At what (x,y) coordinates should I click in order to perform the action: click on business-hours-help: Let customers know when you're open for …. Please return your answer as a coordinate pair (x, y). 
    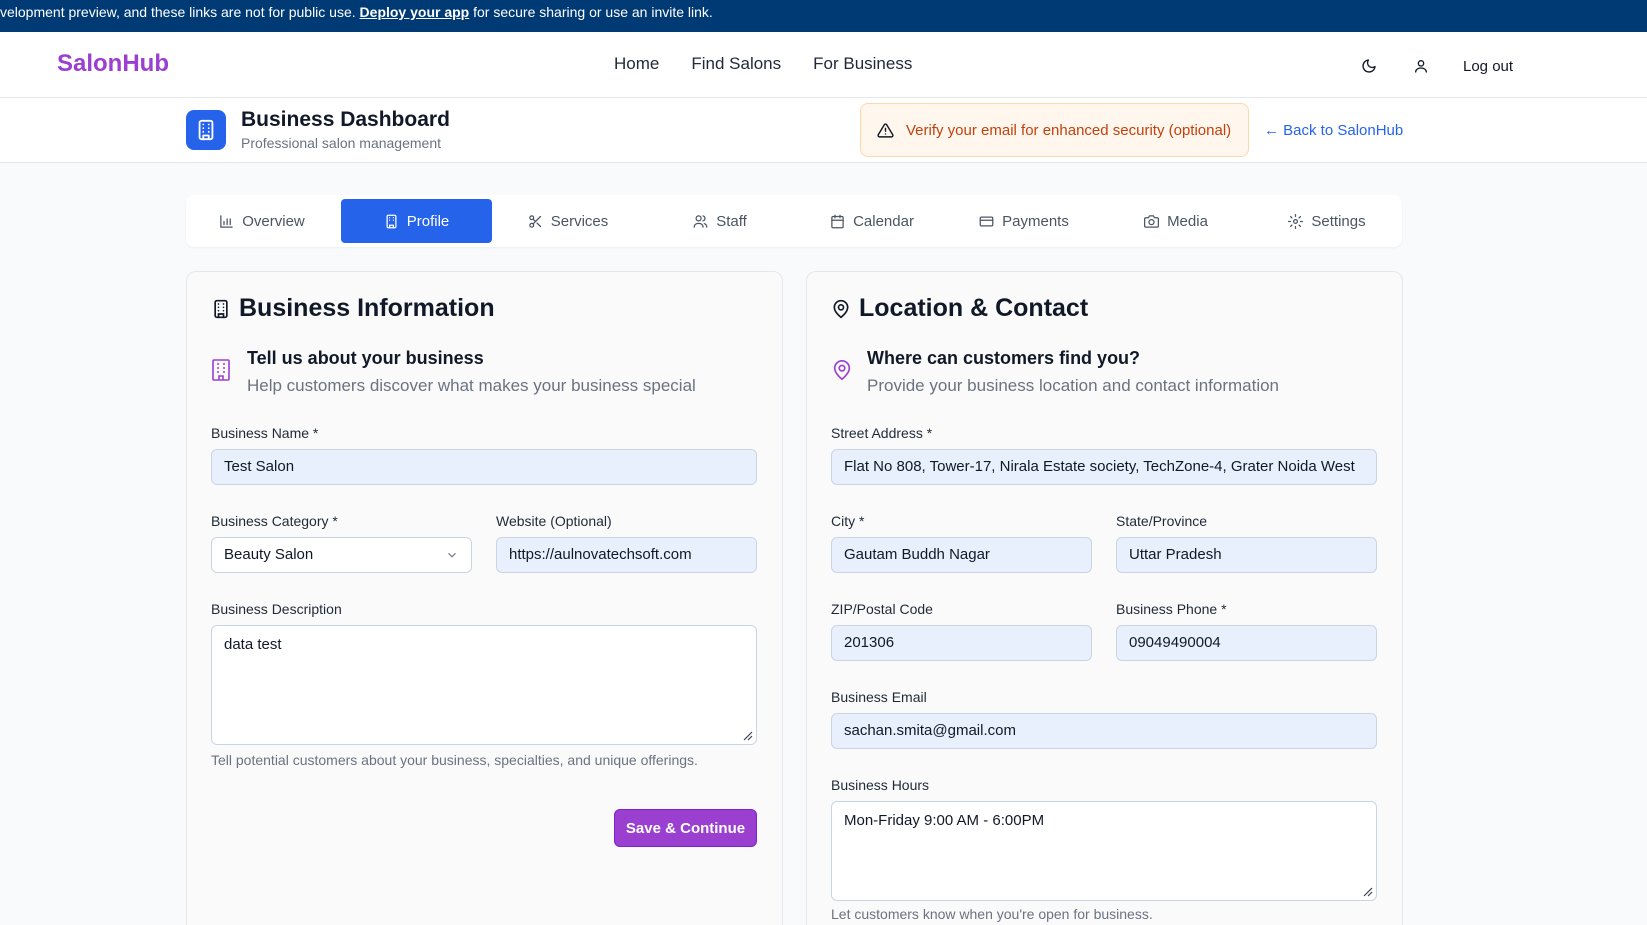
    Looking at the image, I should click on (992, 914).